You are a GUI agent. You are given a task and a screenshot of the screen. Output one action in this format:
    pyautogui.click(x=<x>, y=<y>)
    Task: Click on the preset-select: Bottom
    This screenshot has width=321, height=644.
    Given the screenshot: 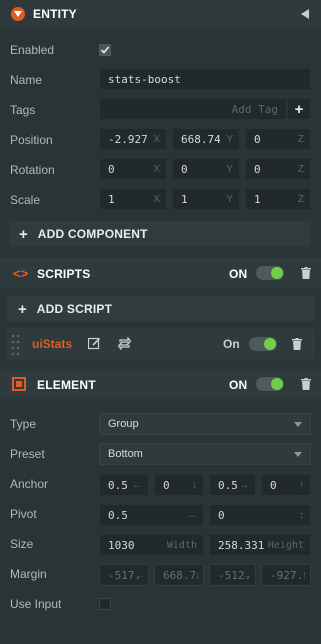 What is the action you would take?
    pyautogui.click(x=205, y=454)
    